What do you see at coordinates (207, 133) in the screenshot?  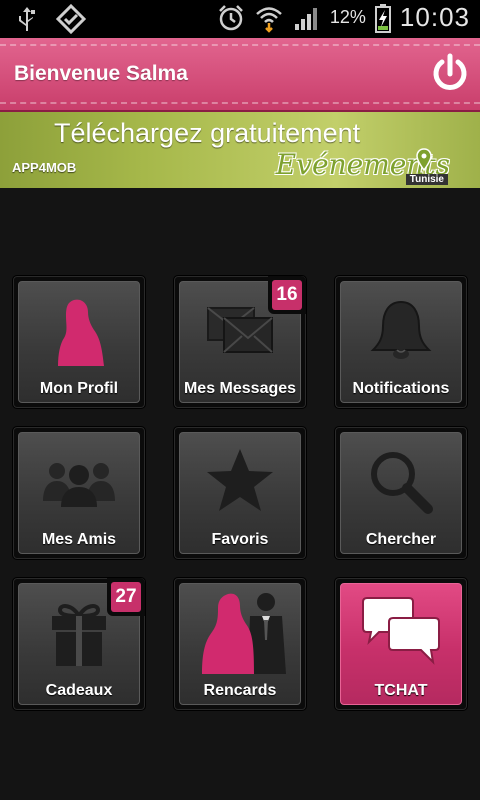 I see `banner-headline: Téléchargez gratuitement` at bounding box center [207, 133].